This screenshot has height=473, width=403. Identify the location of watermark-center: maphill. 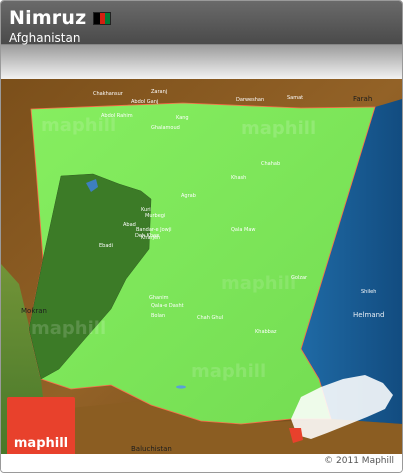
(258, 283).